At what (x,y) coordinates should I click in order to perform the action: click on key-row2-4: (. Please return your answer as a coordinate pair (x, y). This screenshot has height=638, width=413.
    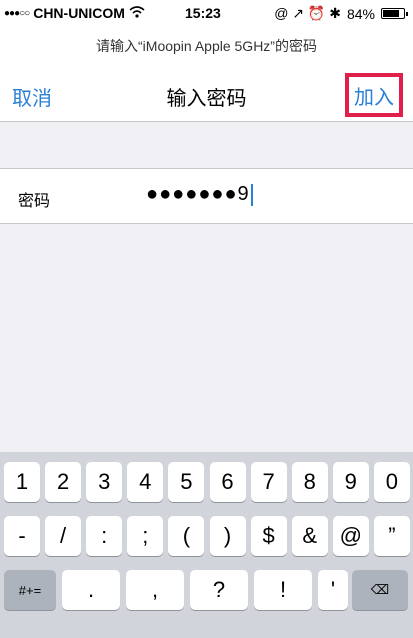
    Looking at the image, I should click on (186, 536).